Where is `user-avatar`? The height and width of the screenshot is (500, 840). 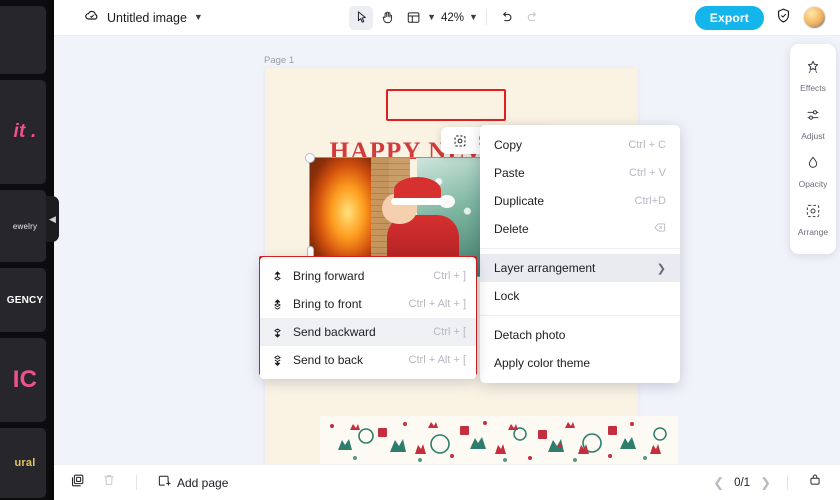
user-avatar is located at coordinates (814, 17).